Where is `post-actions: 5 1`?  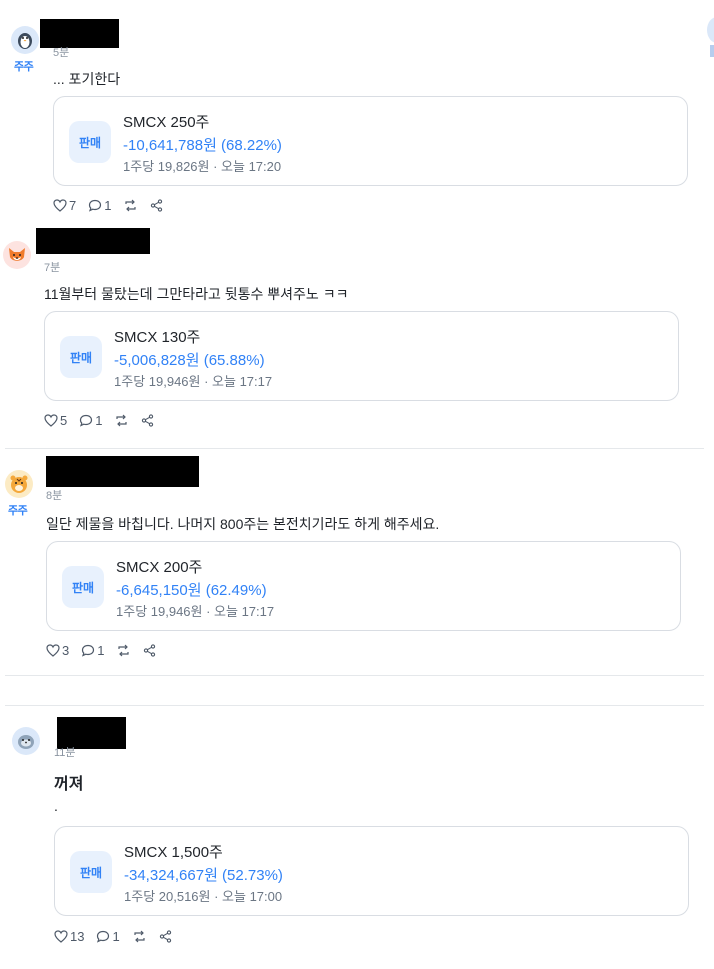 post-actions: 5 1 is located at coordinates (105, 420).